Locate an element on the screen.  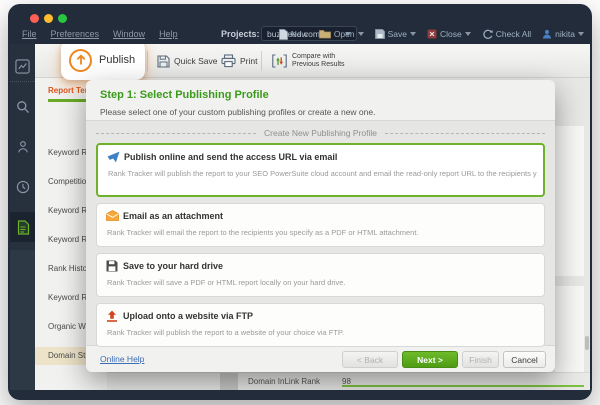
user-menu-button: nikita is located at coordinates (563, 34).